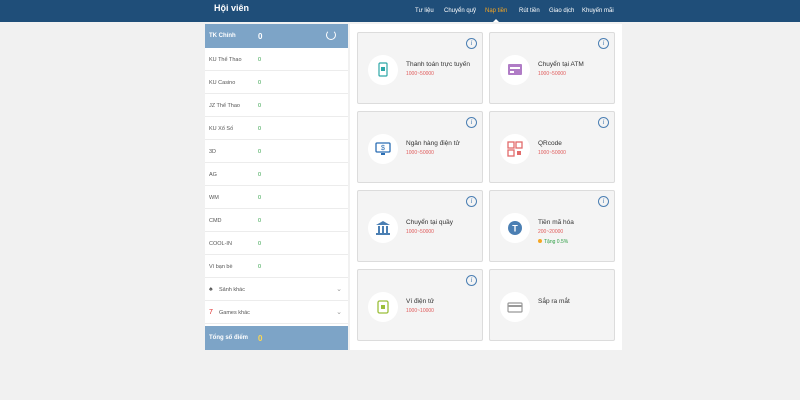 The image size is (800, 400). What do you see at coordinates (515, 149) in the screenshot?
I see `qrcode-icon` at bounding box center [515, 149].